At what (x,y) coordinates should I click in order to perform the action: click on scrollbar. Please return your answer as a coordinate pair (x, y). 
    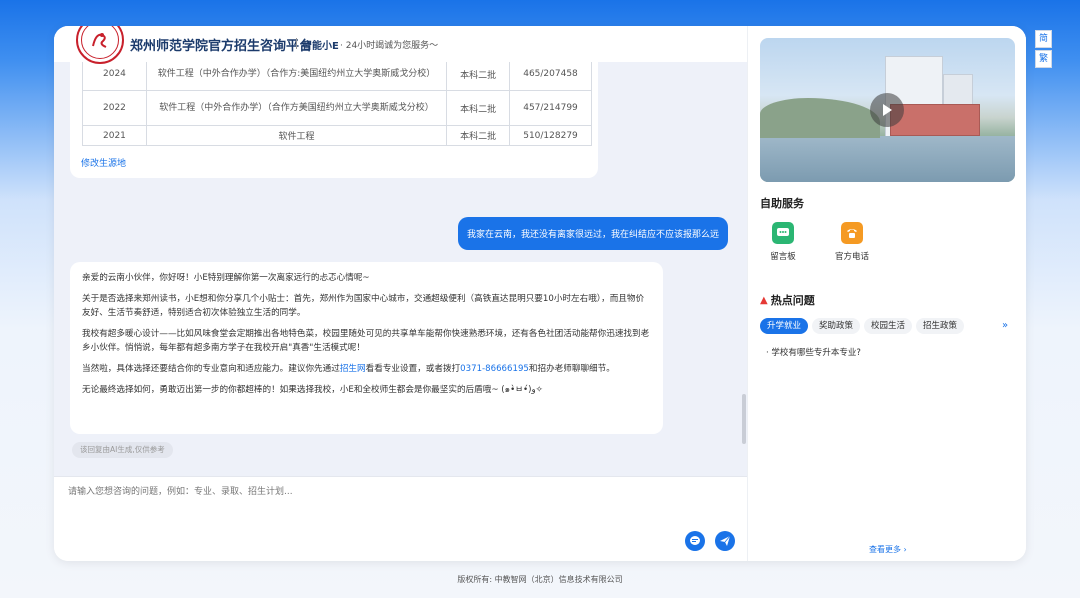
    Looking at the image, I should click on (744, 419).